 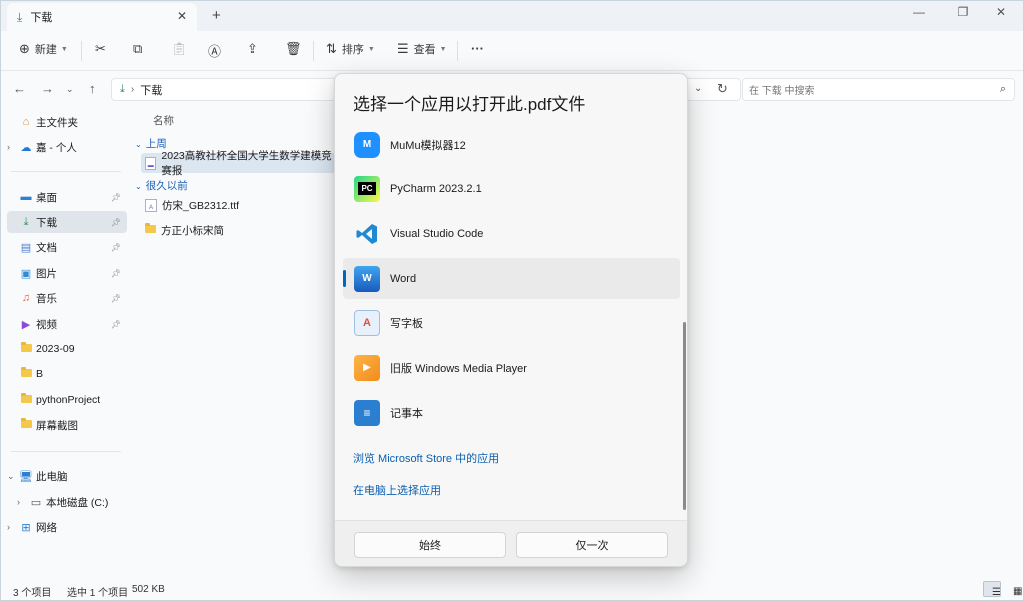 I want to click on sidebar-item-folder: 屏幕截图, so click(x=67, y=425).